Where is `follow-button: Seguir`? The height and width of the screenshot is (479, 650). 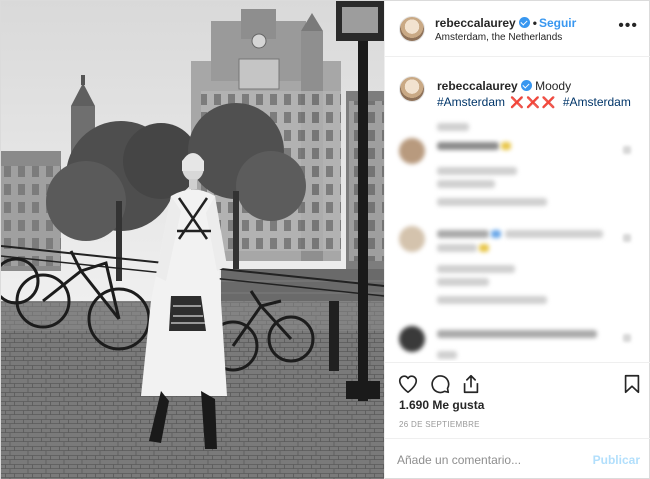
follow-button: Seguir is located at coordinates (557, 23).